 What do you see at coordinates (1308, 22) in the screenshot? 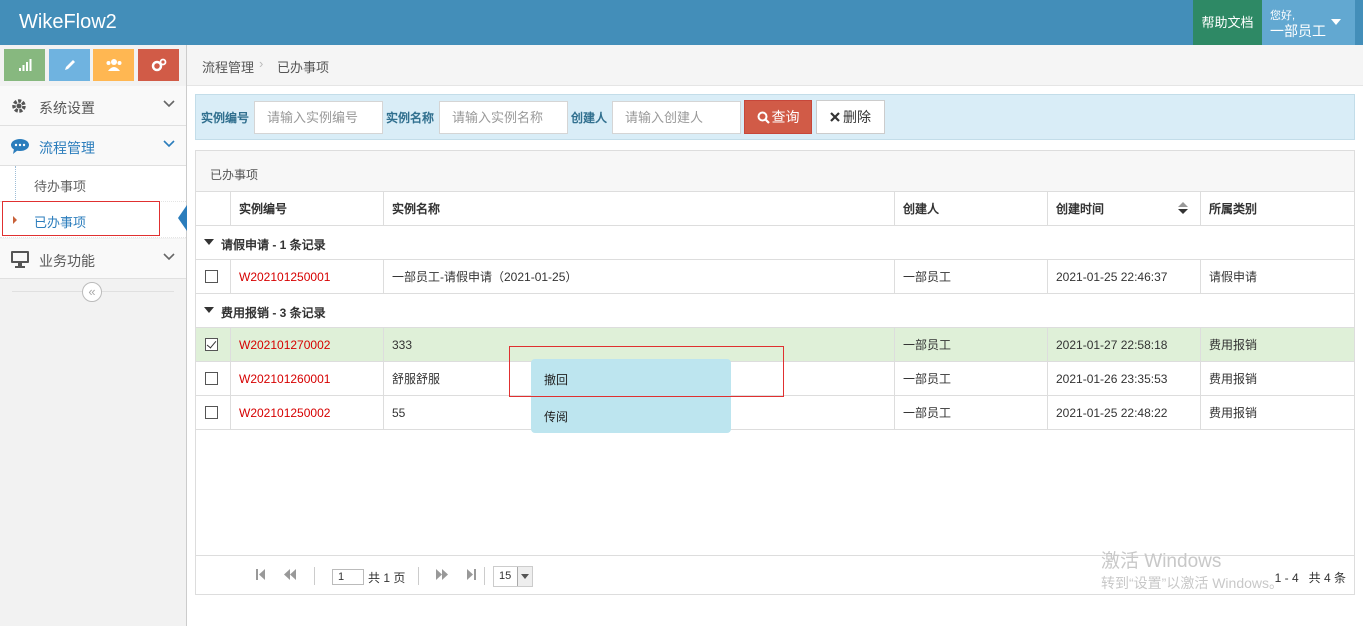
I see `user-menu: 您好, 一部员工` at bounding box center [1308, 22].